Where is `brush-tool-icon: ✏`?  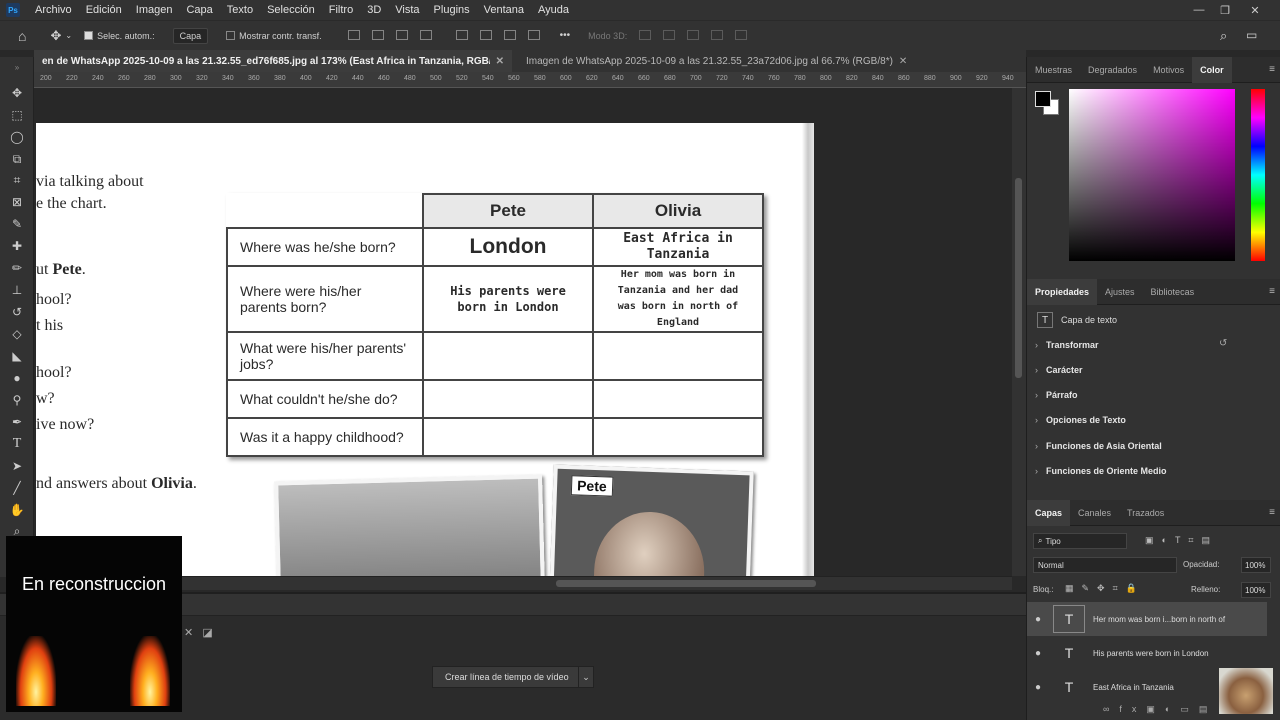
brush-tool-icon: ✏ is located at coordinates (17, 268).